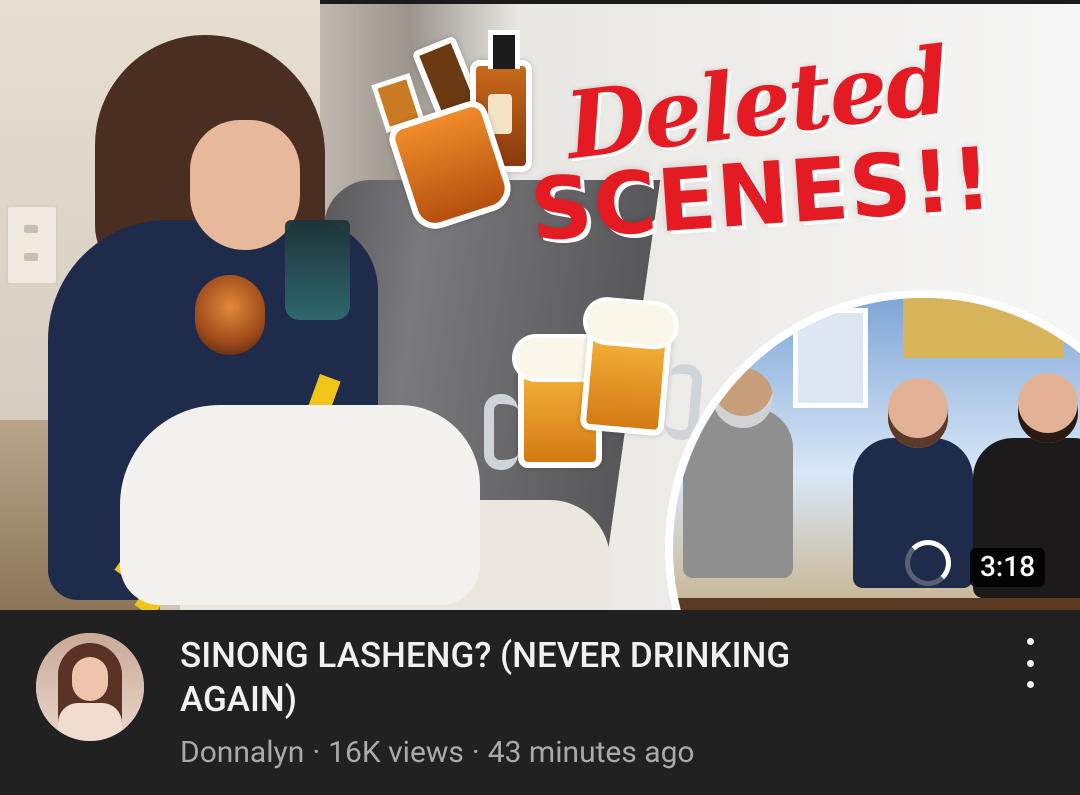 This screenshot has height=795, width=1080. What do you see at coordinates (540, 678) in the screenshot?
I see `video-title: SINONG LASHENG? (NEVER DRINKING AGAIN)` at bounding box center [540, 678].